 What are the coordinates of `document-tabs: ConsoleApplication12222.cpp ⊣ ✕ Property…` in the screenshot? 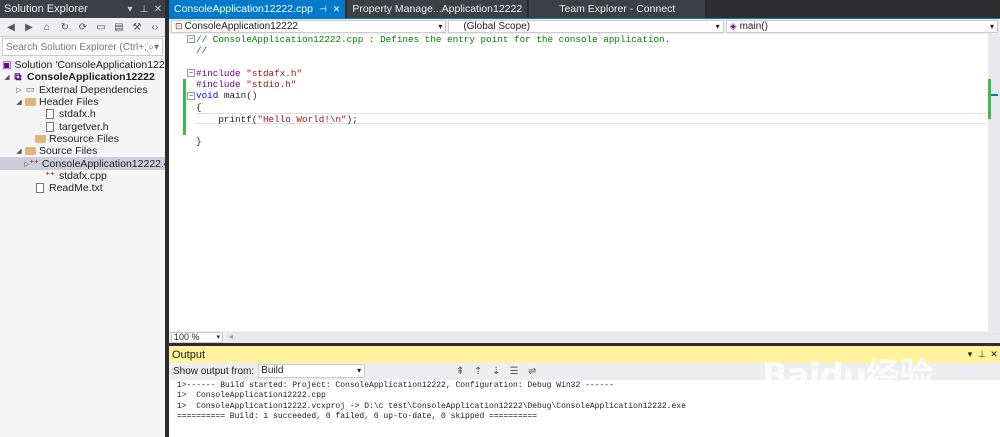 It's located at (584, 9).